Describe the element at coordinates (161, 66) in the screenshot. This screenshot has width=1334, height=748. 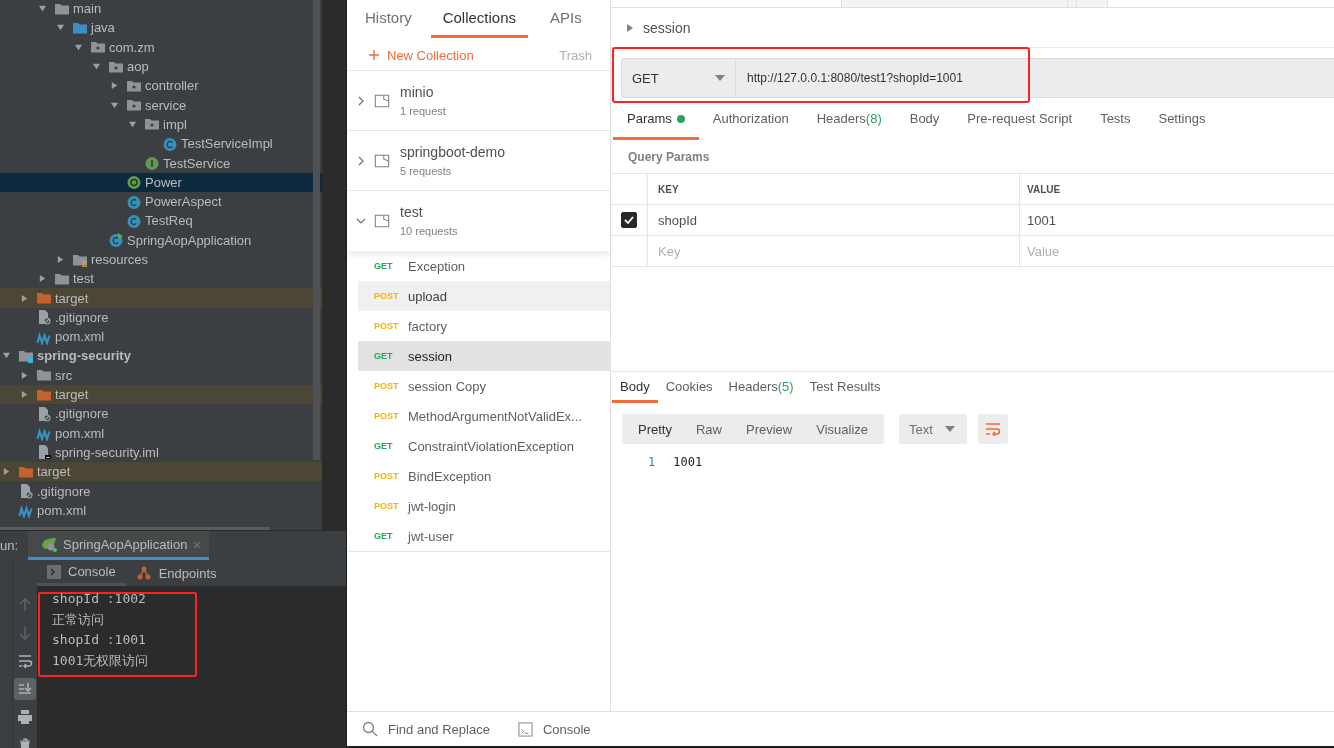
I see `tree-item: aop` at that location.